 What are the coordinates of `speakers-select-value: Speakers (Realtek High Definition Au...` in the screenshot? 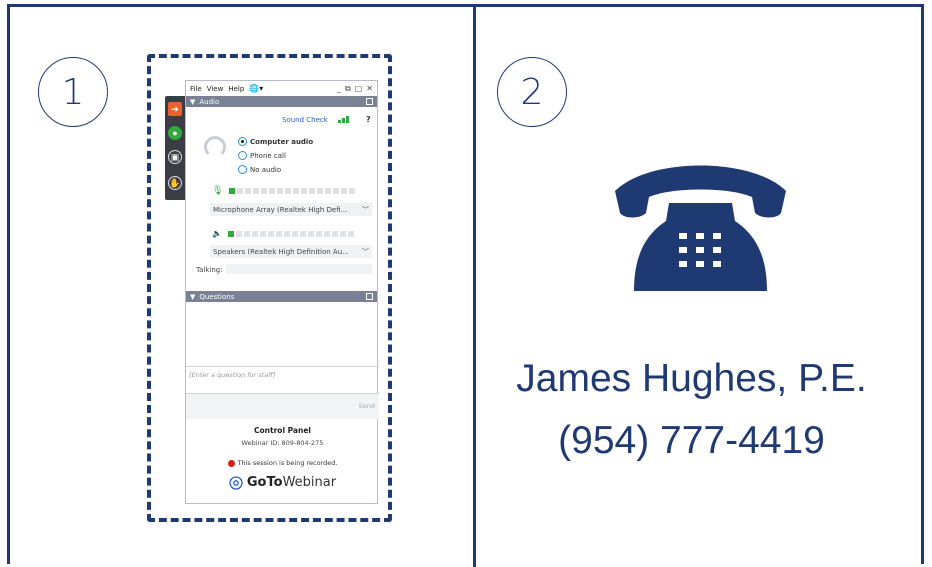 It's located at (281, 251).